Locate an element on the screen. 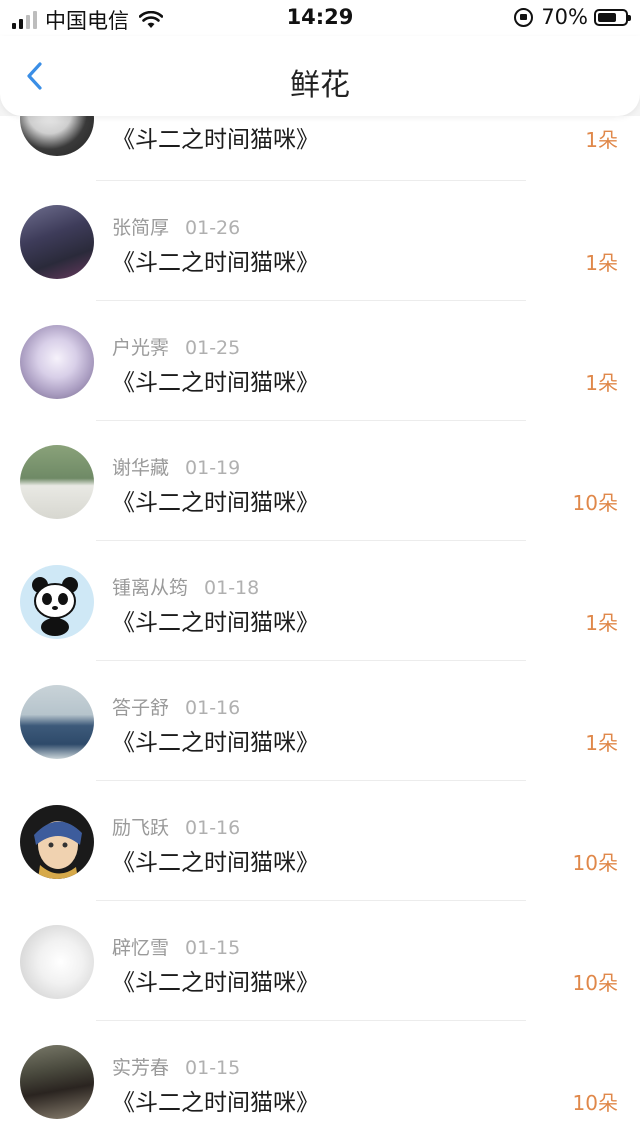  sender-line: 锺离从筠 01-18 is located at coordinates (185, 586).